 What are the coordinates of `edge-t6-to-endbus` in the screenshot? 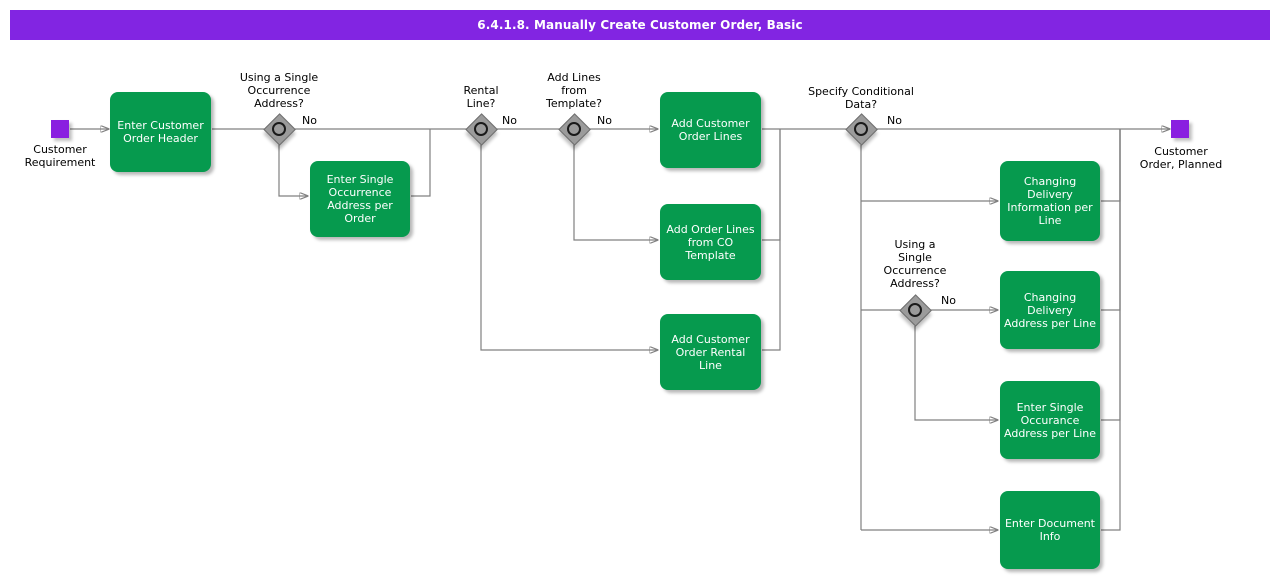 It's located at (1111, 165).